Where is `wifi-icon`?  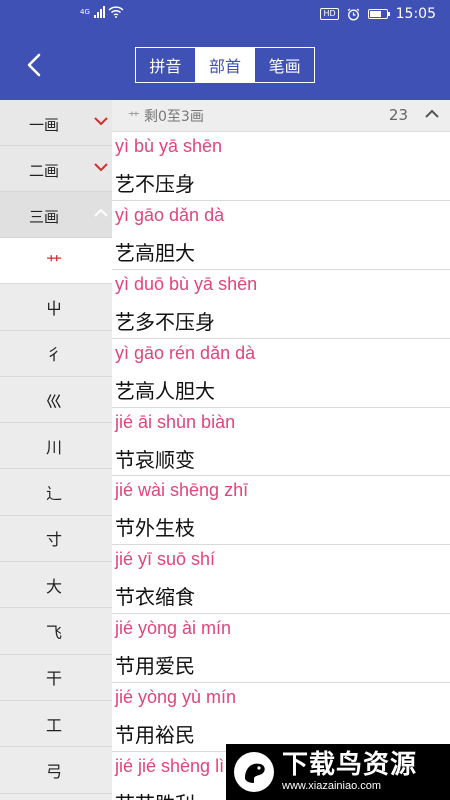 wifi-icon is located at coordinates (116, 12).